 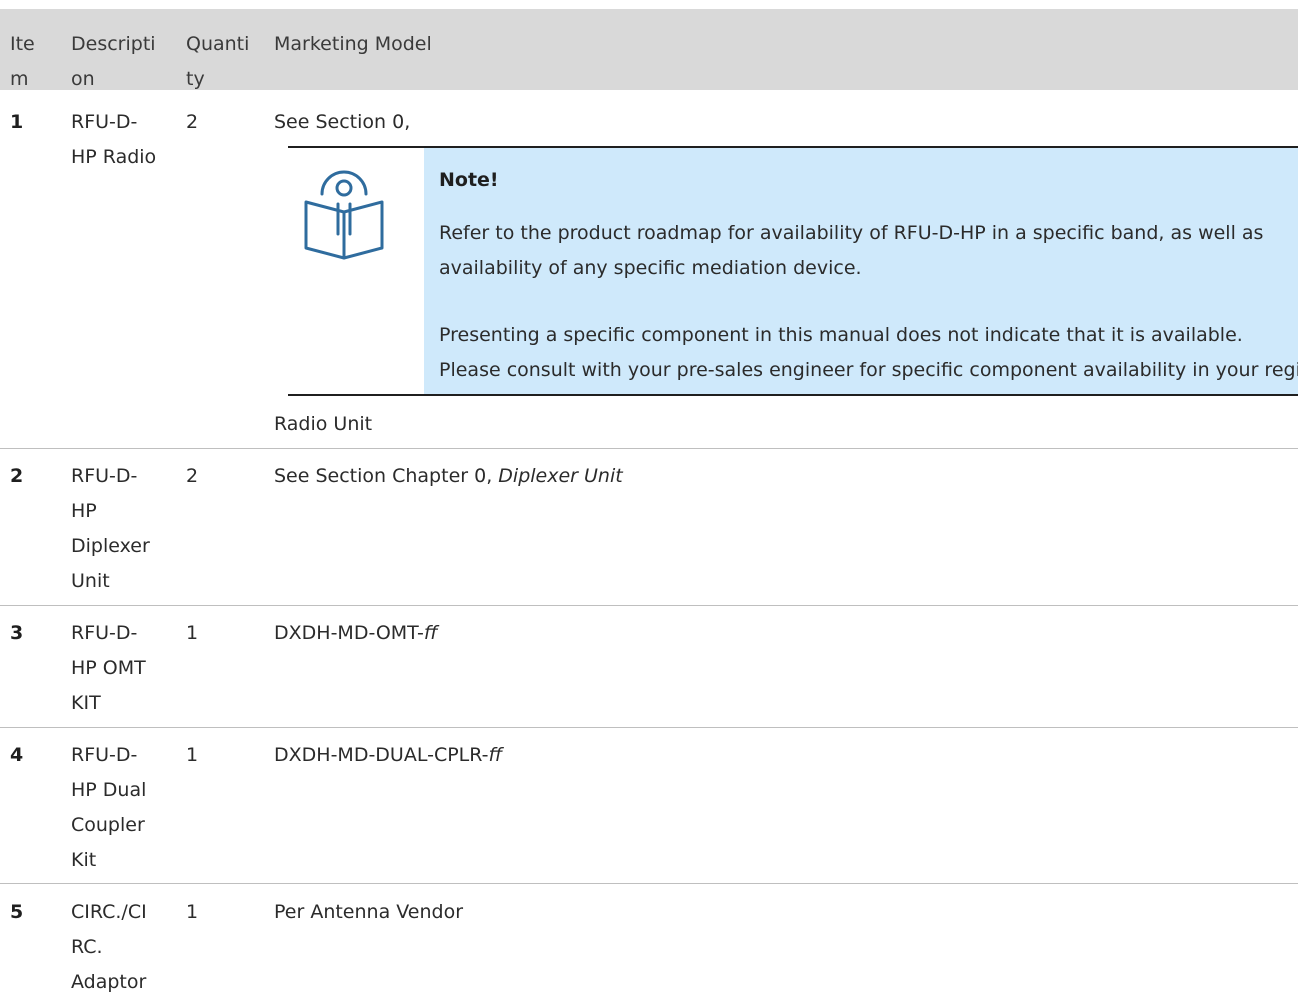 What do you see at coordinates (344, 215) in the screenshot?
I see `book-reader-icon` at bounding box center [344, 215].